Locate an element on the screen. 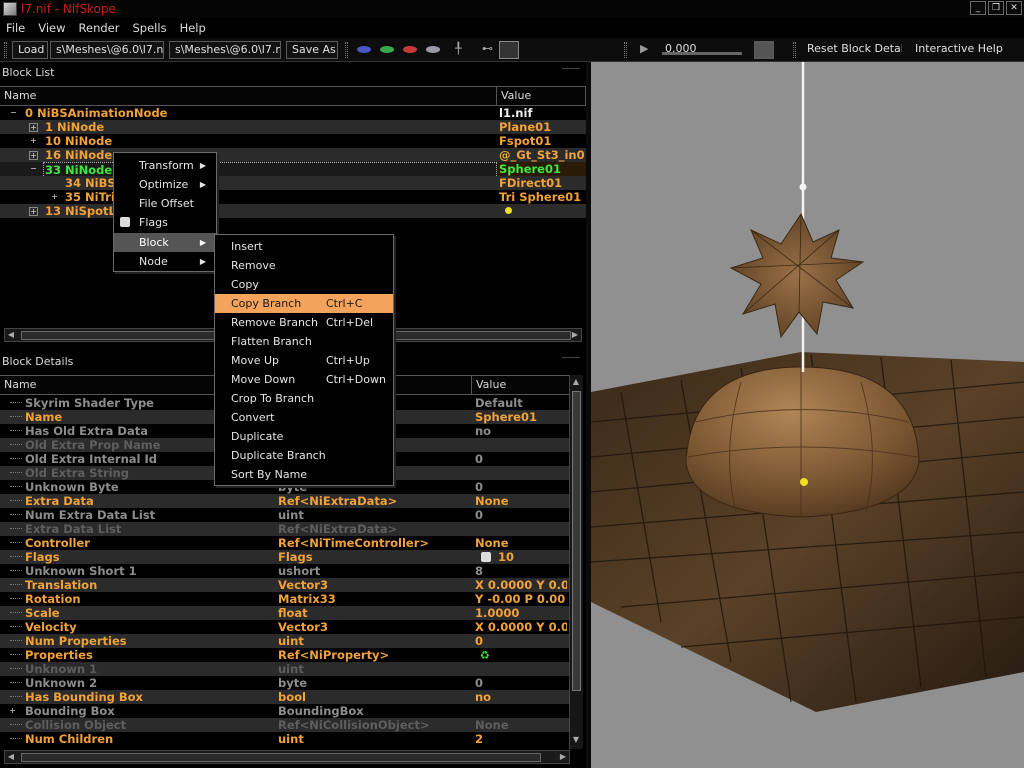 The image size is (1024, 768). detail-row: Unknown 1 uint is located at coordinates (284, 669).